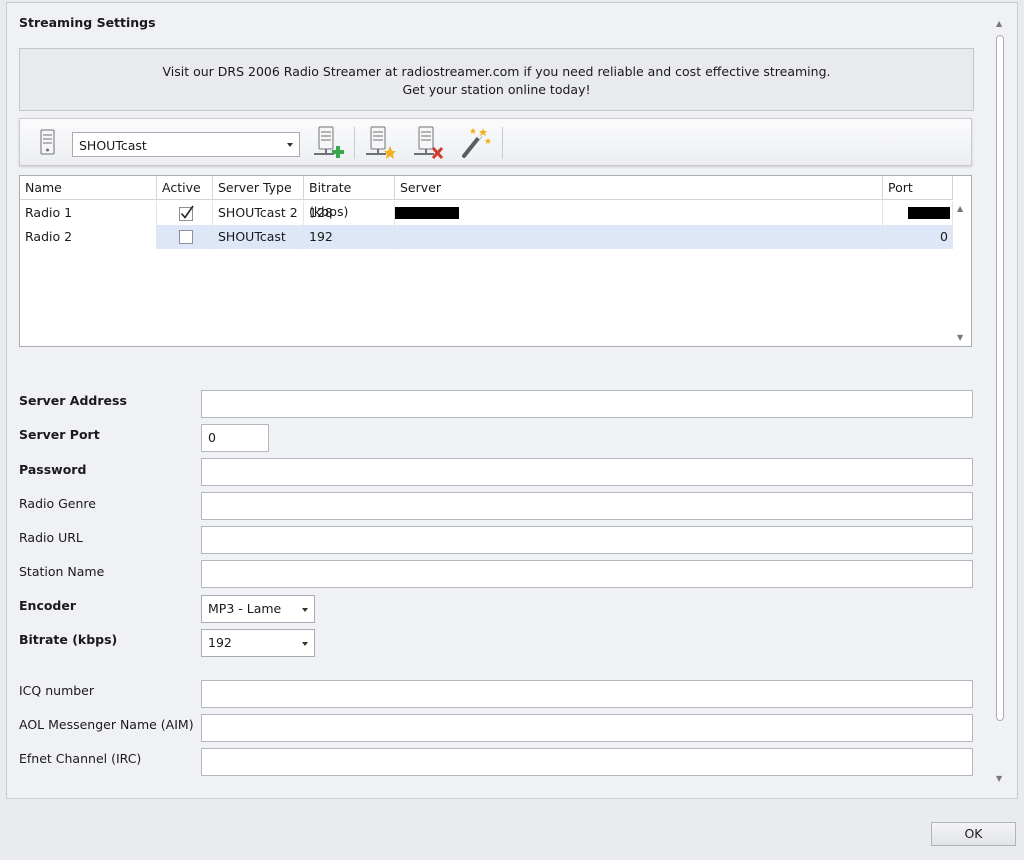 The height and width of the screenshot is (860, 1024). Describe the element at coordinates (427, 213) in the screenshot. I see `redacted-server` at that location.